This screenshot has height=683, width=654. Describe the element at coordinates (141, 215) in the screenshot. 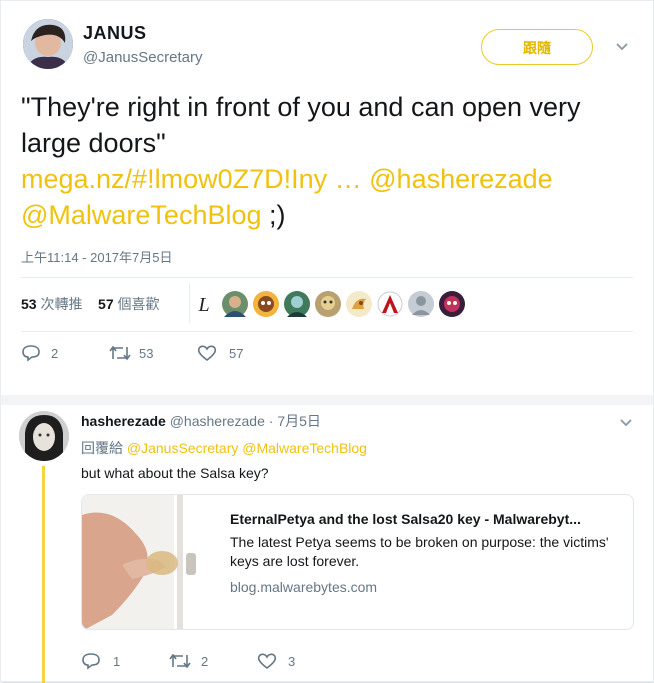

I see `mention-malwaretechblog: @MalwareTechBlog` at that location.